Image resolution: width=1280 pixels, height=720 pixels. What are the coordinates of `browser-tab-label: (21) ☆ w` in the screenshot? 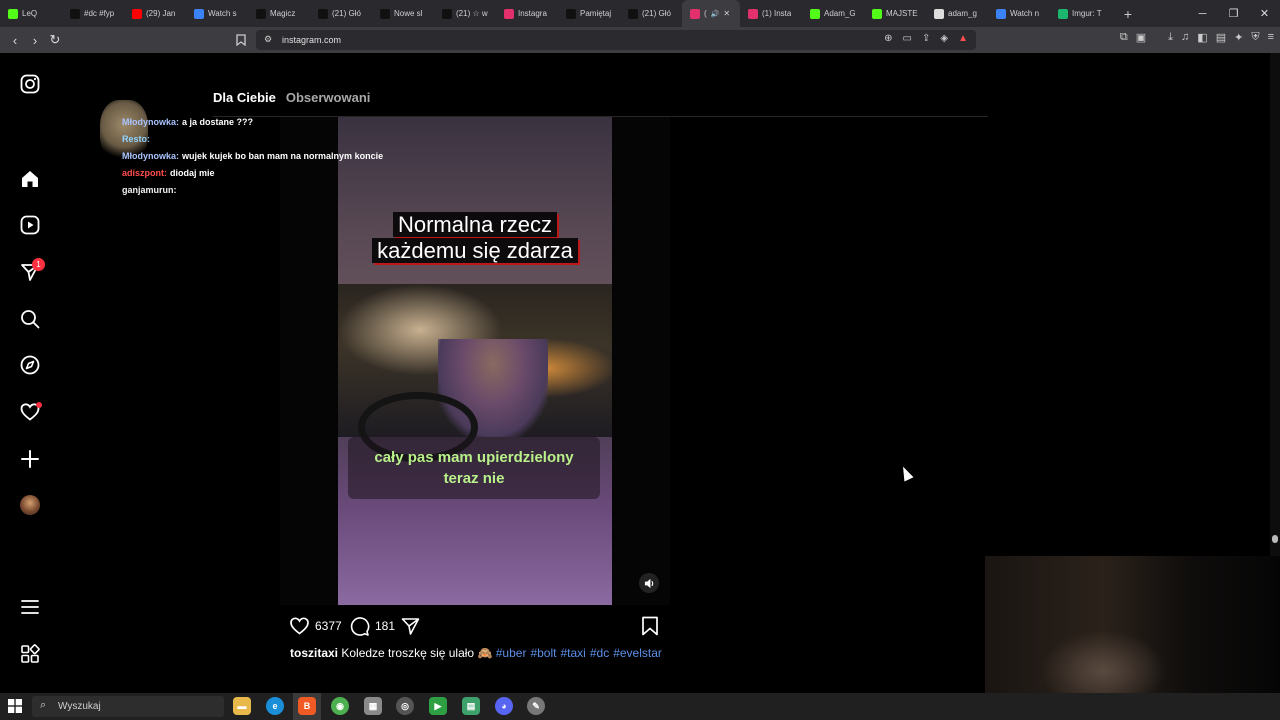 It's located at (472, 13).